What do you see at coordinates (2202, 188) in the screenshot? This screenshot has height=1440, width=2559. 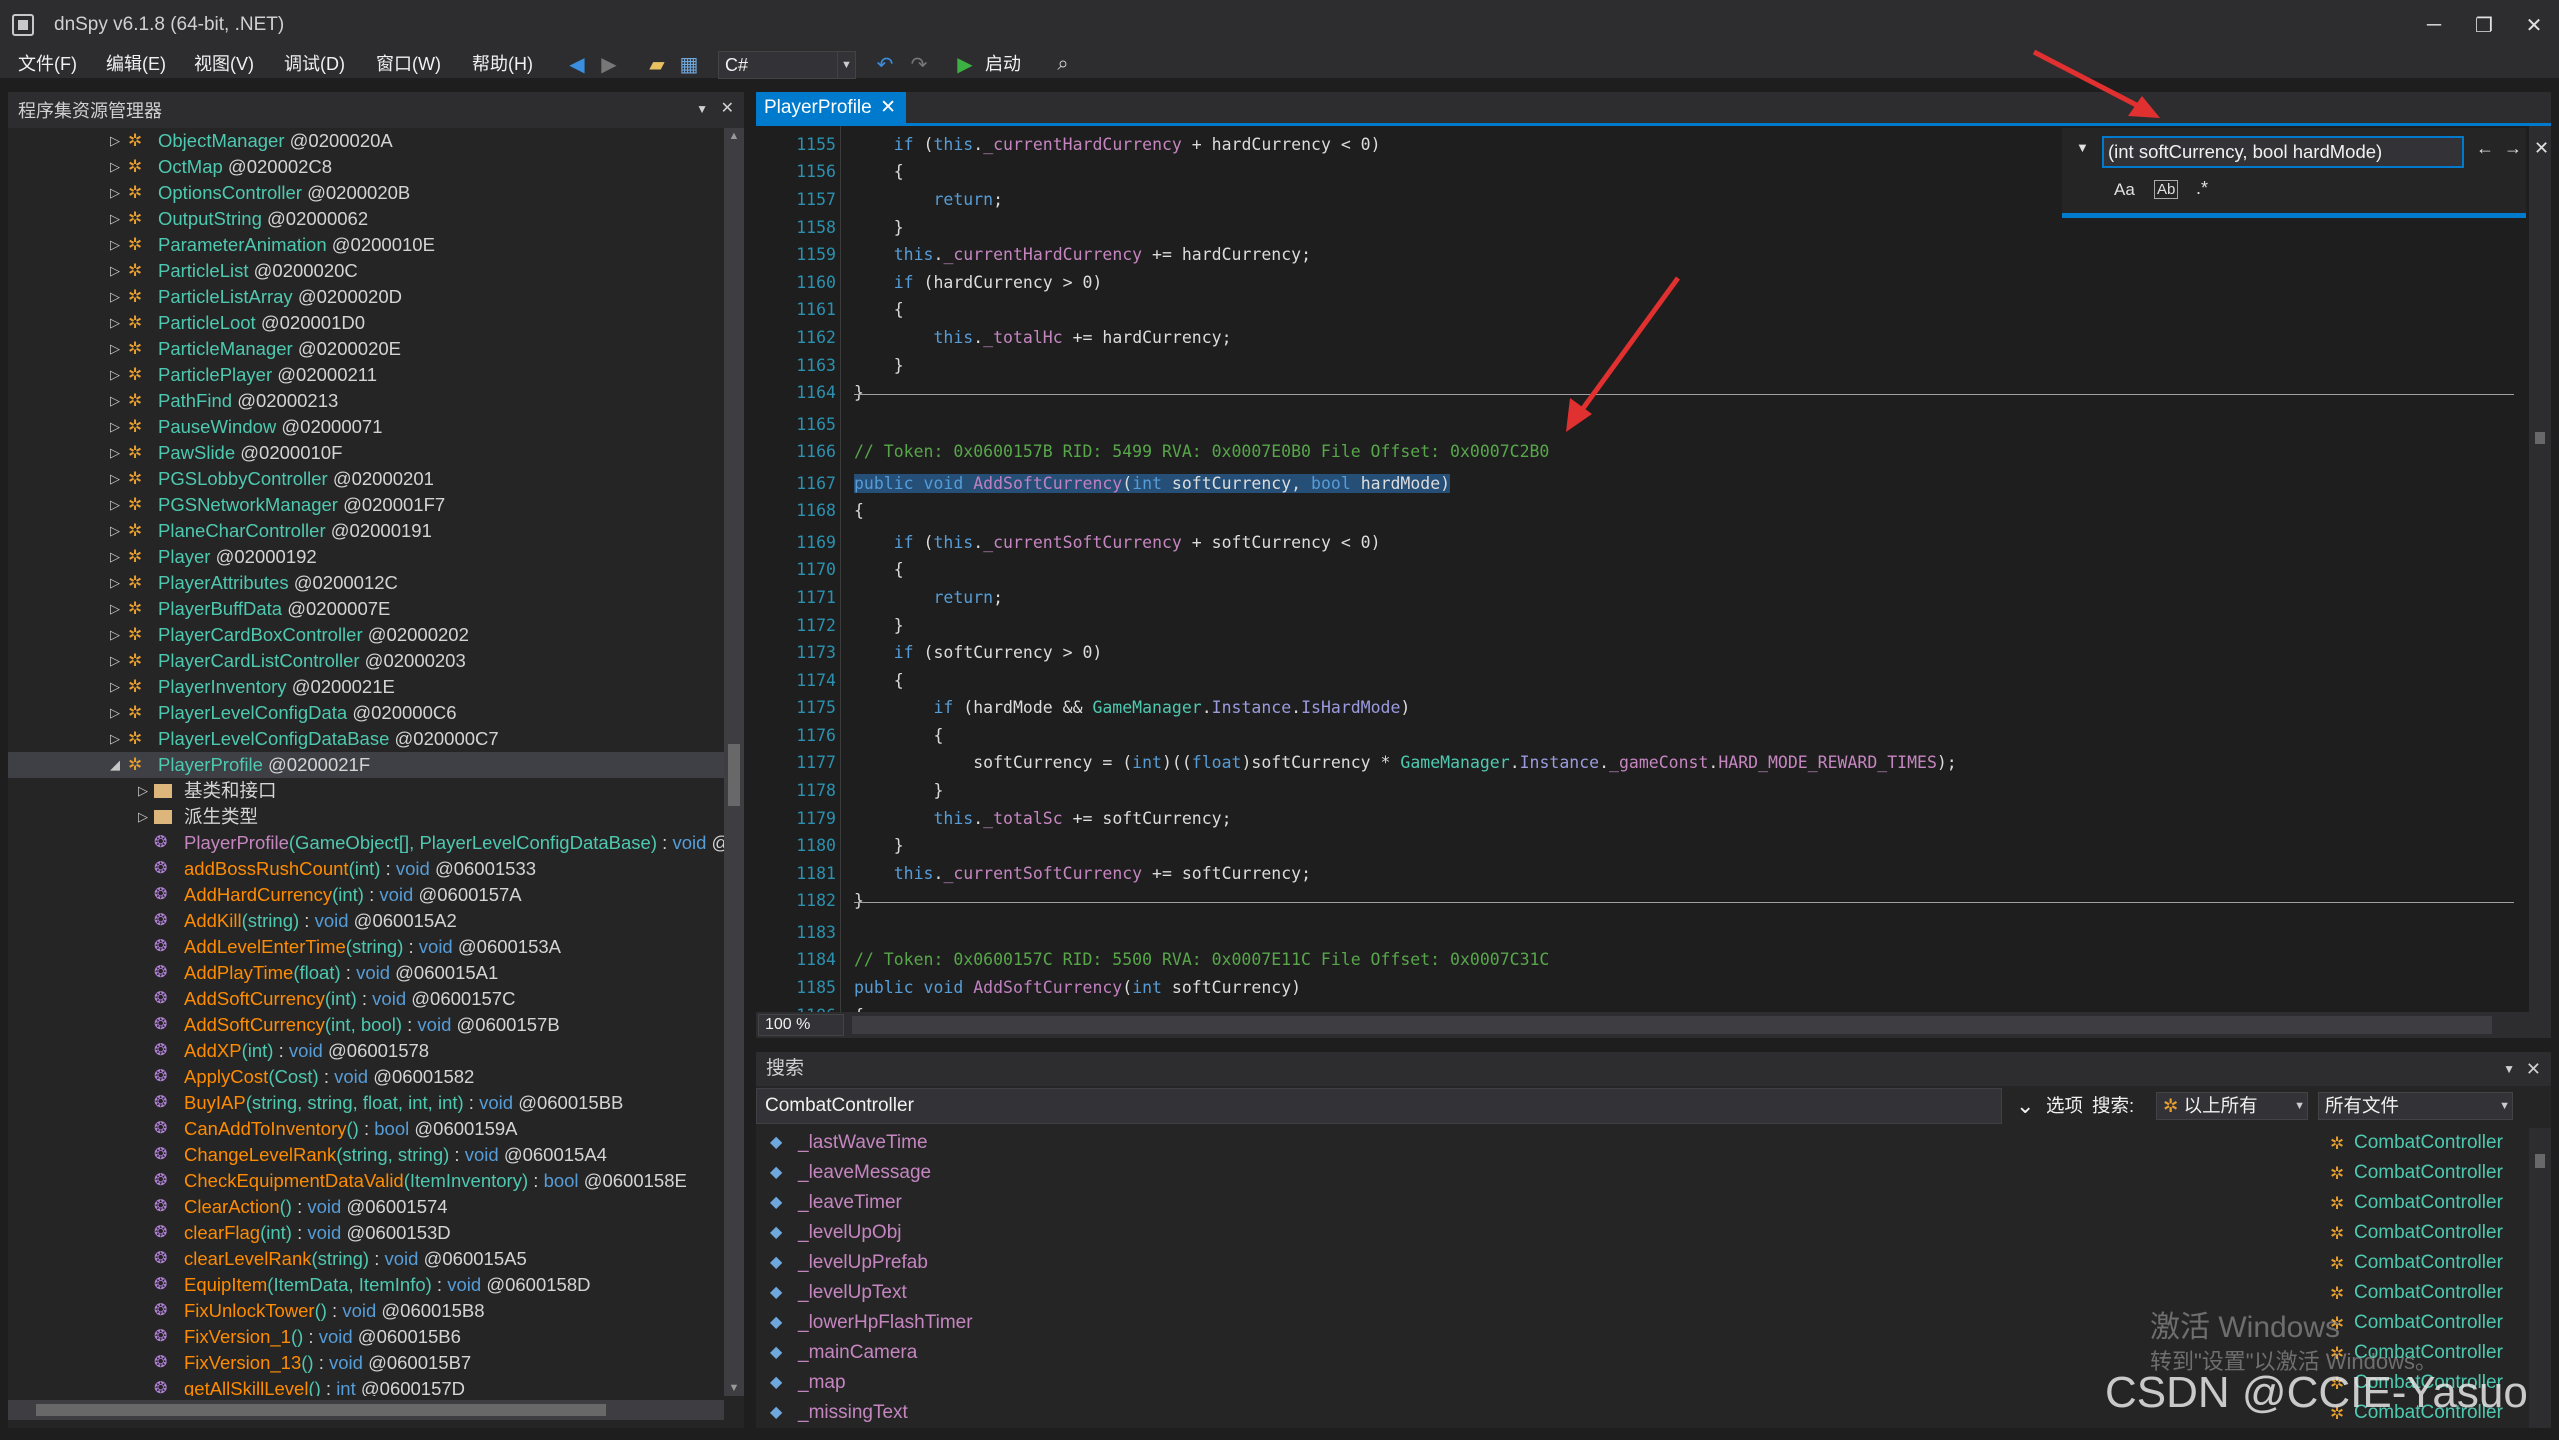 I see `regex-icon: .*` at bounding box center [2202, 188].